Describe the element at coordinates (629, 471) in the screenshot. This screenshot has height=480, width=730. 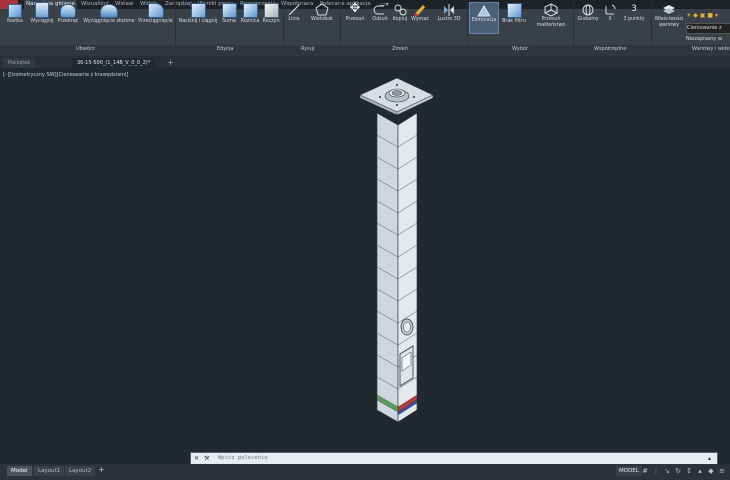
I see `model-space-button: MODEL` at that location.